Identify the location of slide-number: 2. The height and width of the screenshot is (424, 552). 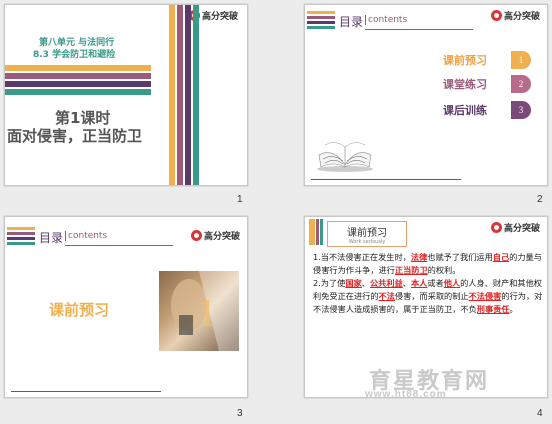
(540, 199).